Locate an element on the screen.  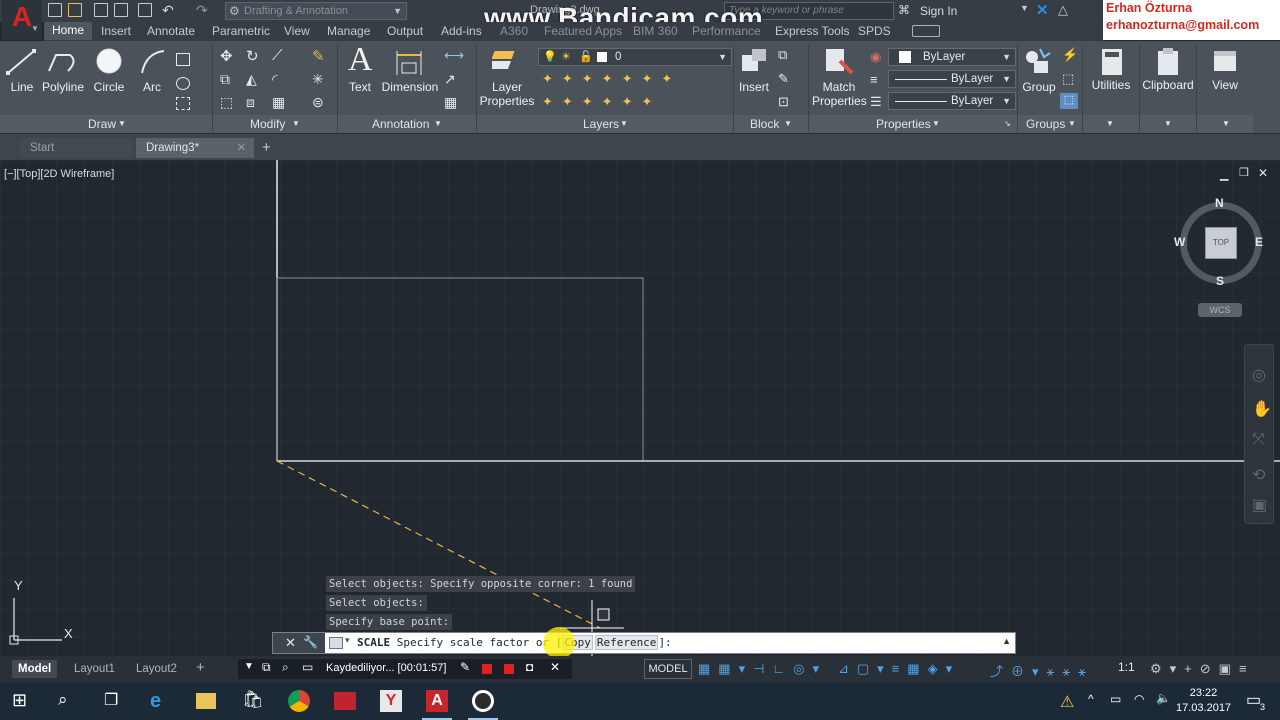
tab-home: Home is located at coordinates (68, 31).